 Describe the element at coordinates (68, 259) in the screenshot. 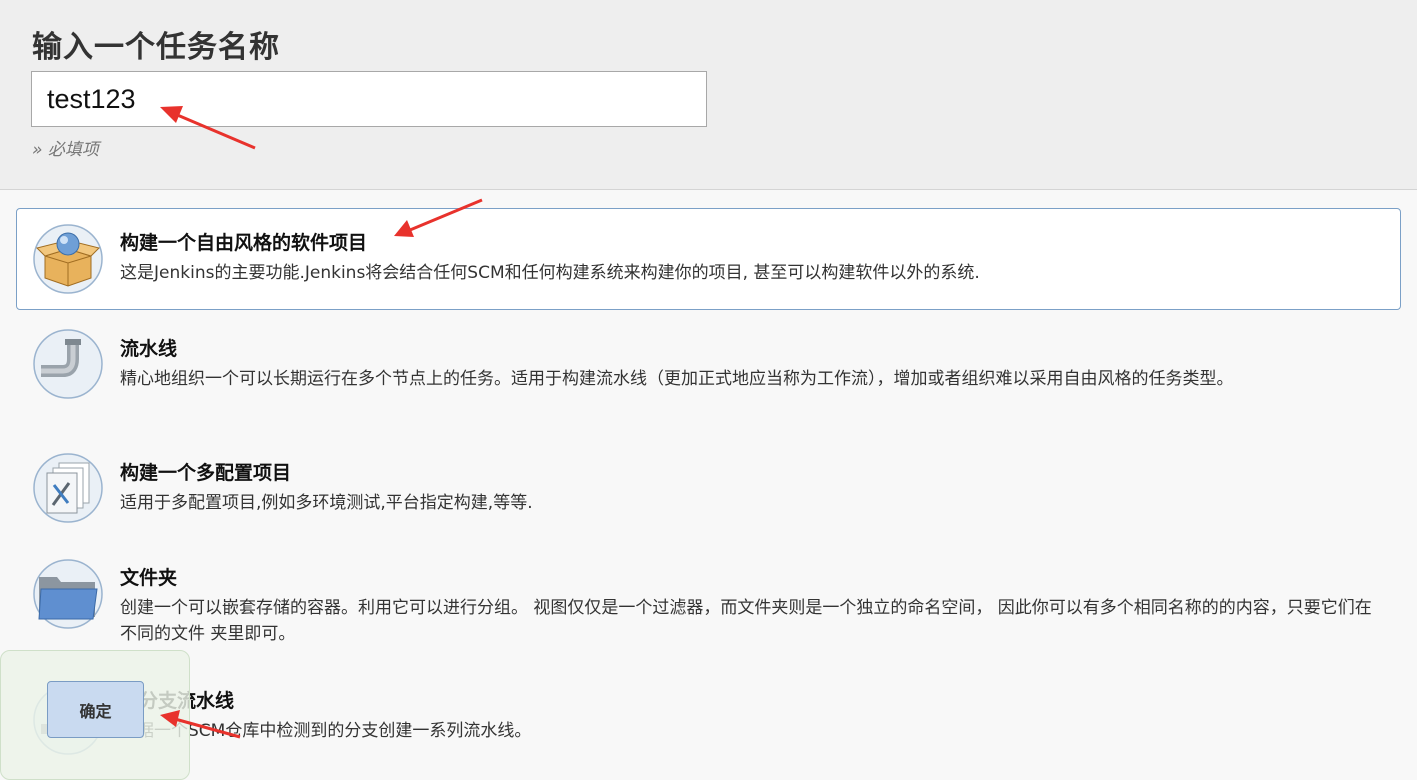

I see `freestyle-box-icon` at that location.